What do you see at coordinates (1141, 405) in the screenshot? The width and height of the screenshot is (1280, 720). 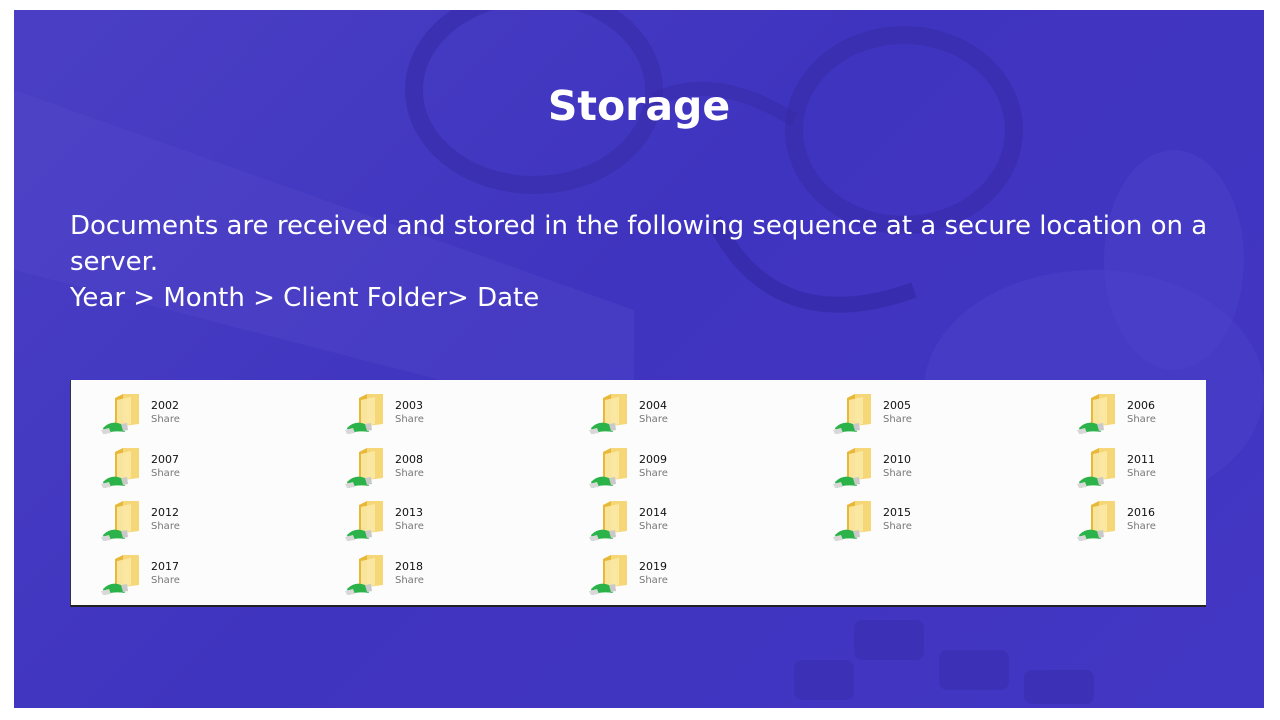 I see `folder-name: 2006` at bounding box center [1141, 405].